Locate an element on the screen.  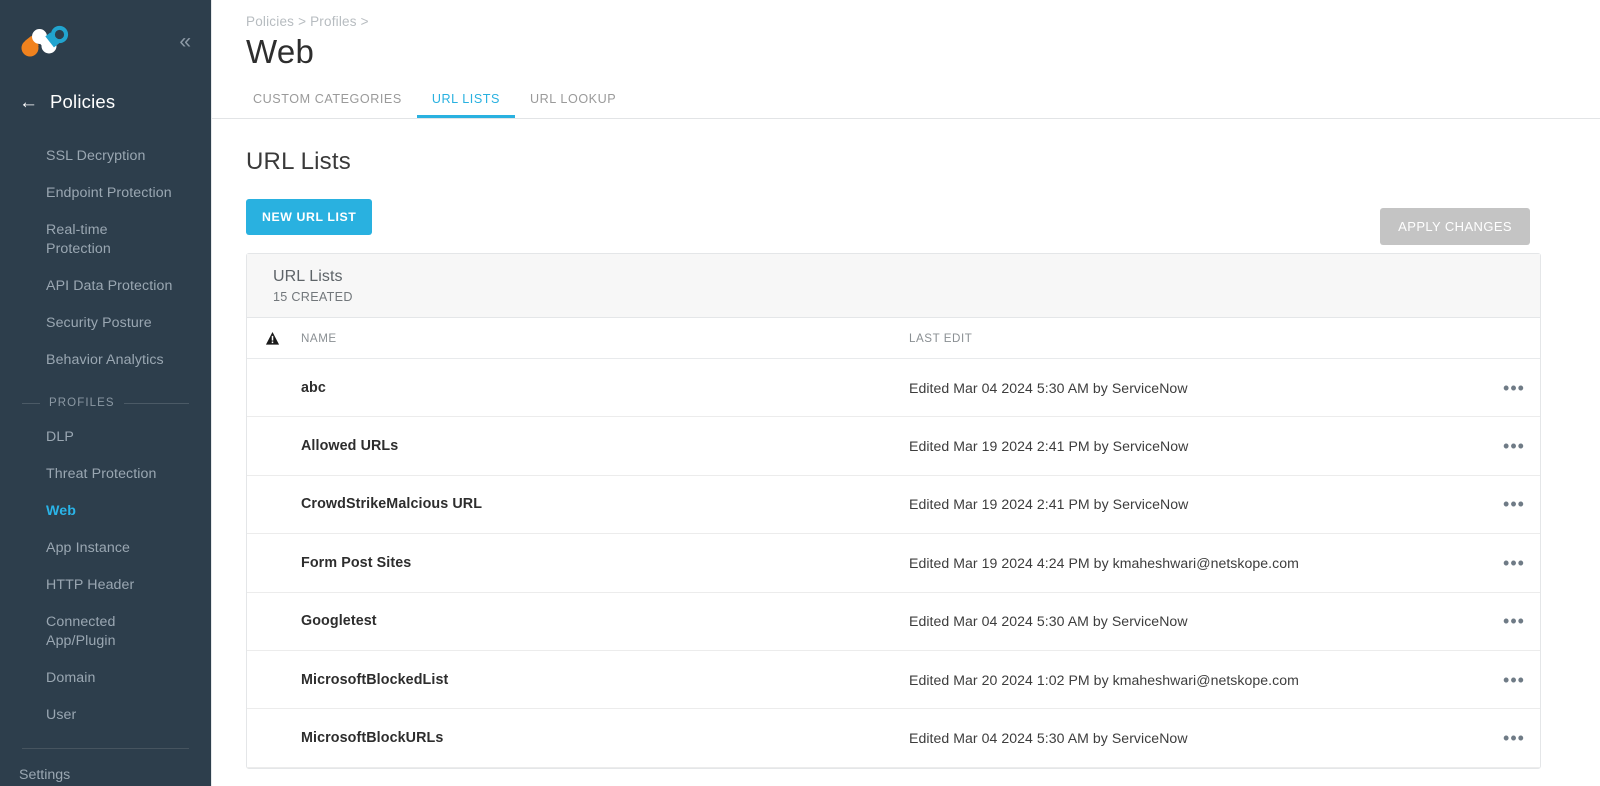
sidebar-footer: Settings is located at coordinates (105, 766).